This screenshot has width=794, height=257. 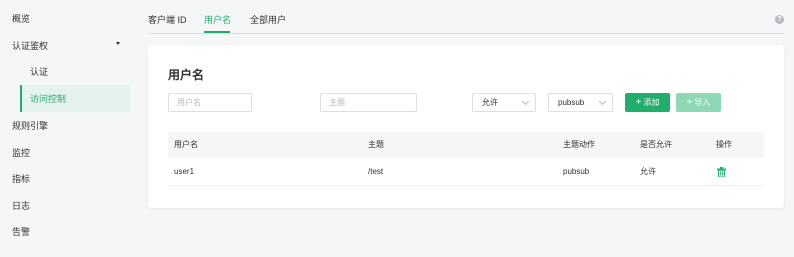 What do you see at coordinates (579, 144) in the screenshot?
I see `column-header-action: 主题动作` at bounding box center [579, 144].